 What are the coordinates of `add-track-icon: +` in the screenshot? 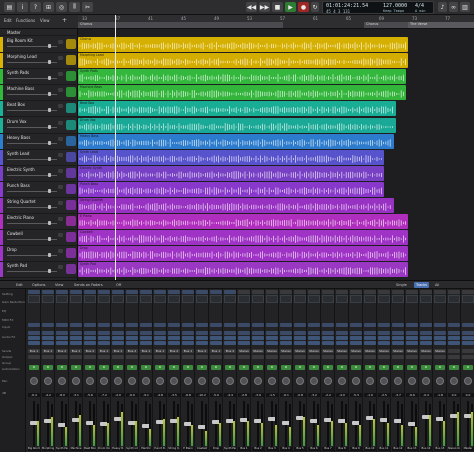 It's located at (64, 20).